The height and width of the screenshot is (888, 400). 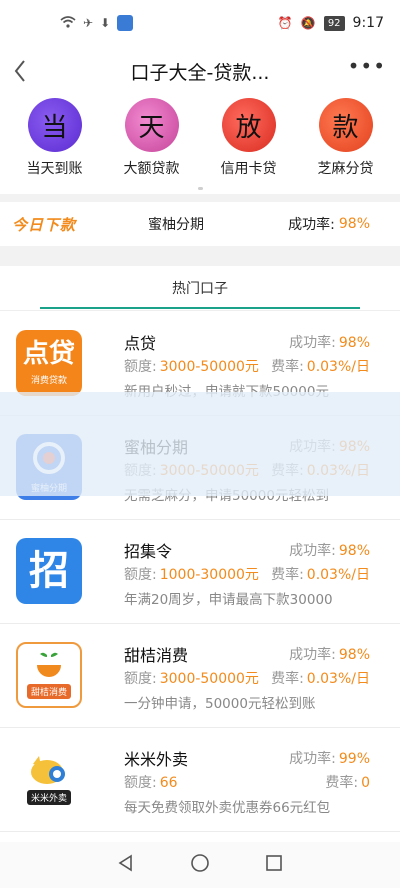 What do you see at coordinates (68, 23) in the screenshot?
I see `wifi-icon` at bounding box center [68, 23].